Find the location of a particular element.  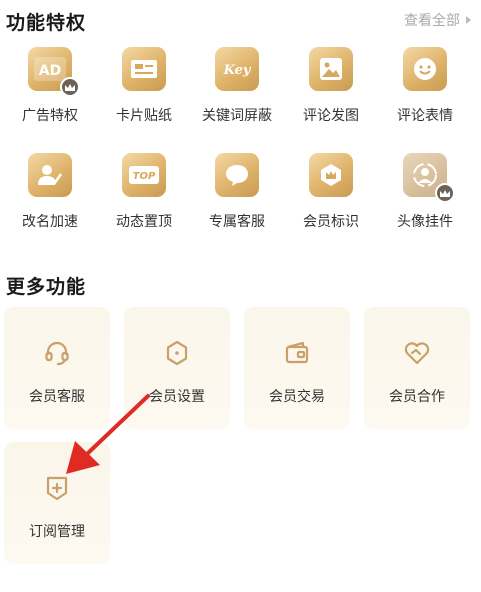

svg-text: Key is located at coordinates (237, 70).